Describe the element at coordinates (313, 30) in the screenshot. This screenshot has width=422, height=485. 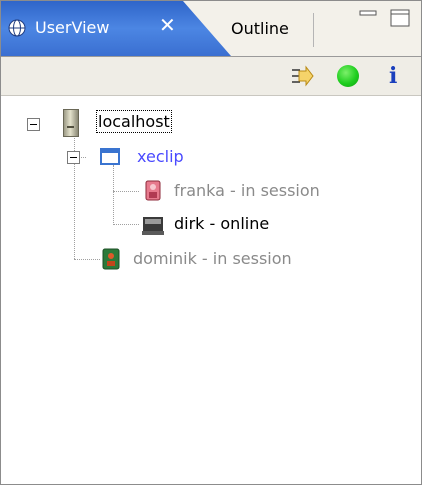
I see `tab-divider` at that location.